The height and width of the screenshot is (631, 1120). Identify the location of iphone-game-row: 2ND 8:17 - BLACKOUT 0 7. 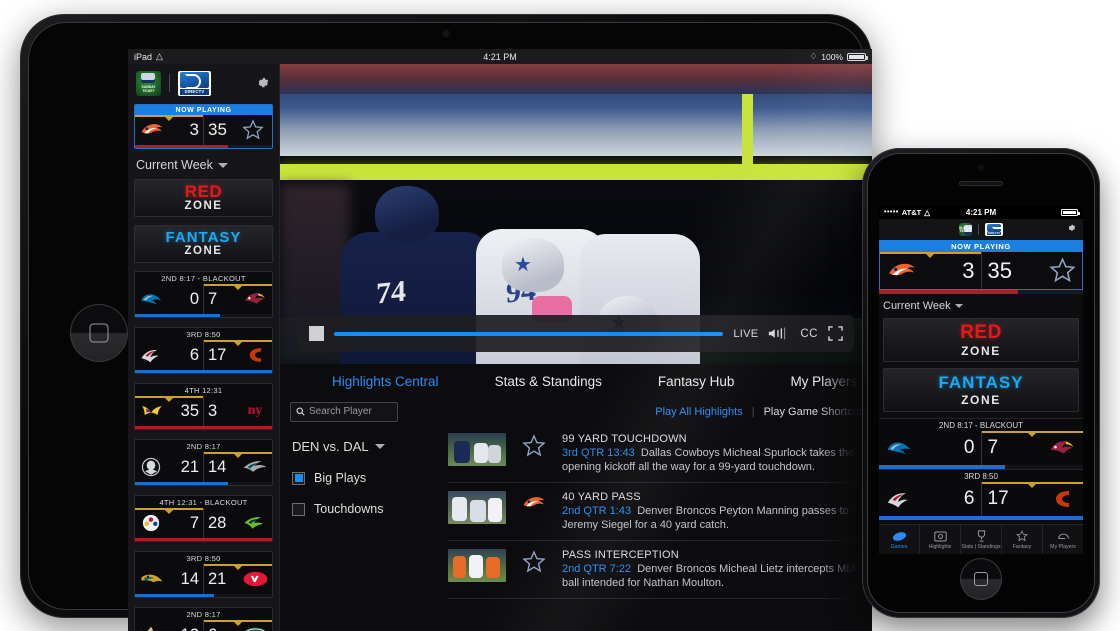
(981, 443).